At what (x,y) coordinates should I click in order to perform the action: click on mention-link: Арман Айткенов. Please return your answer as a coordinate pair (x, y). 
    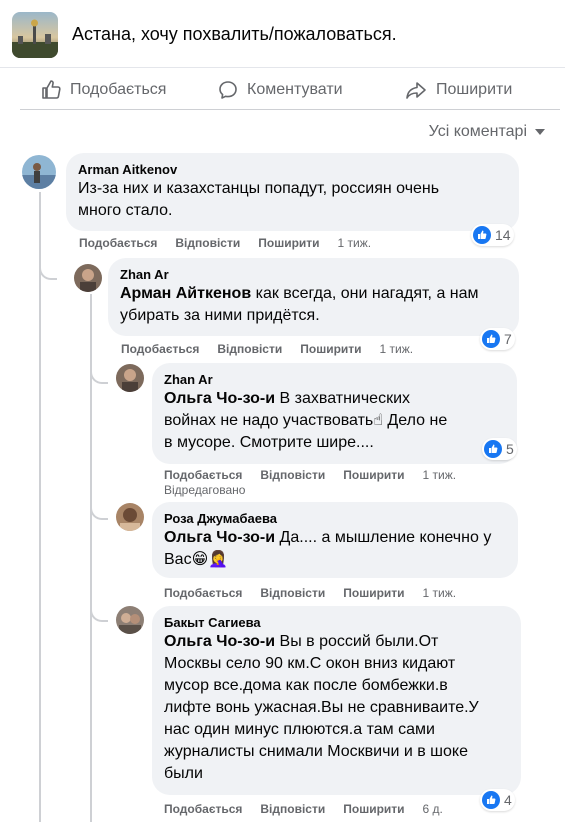
    Looking at the image, I should click on (185, 293).